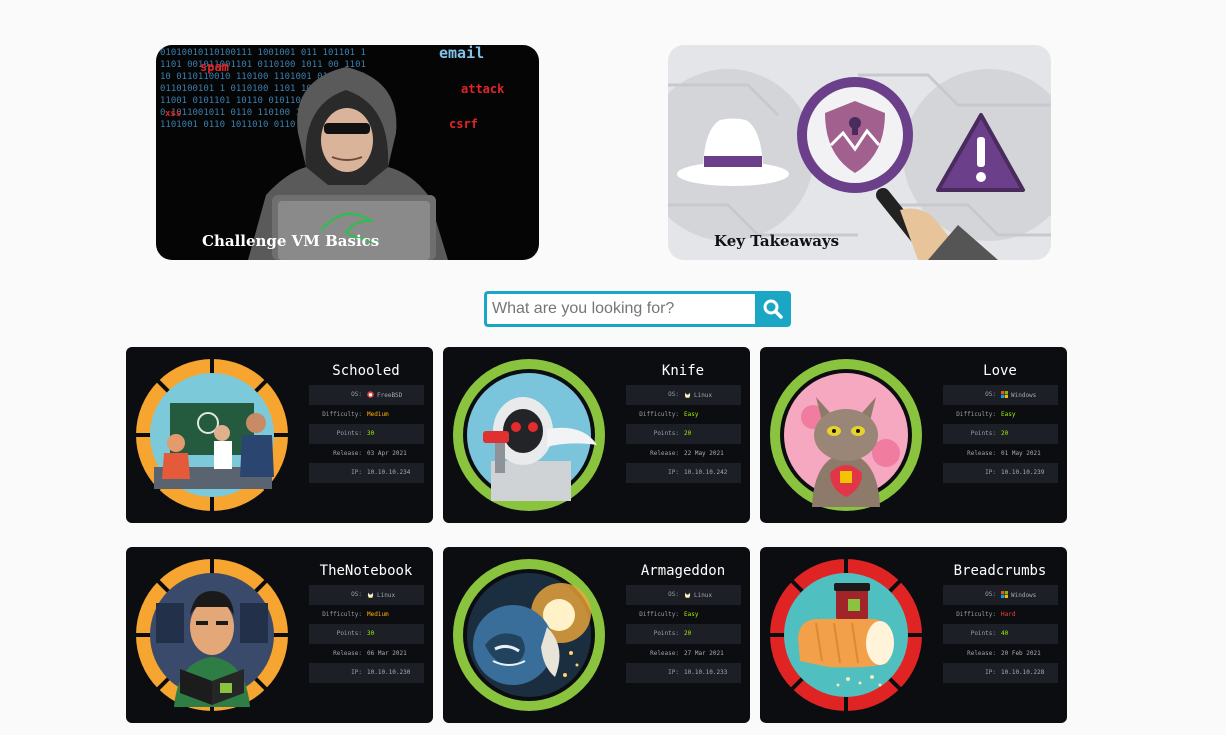 The height and width of the screenshot is (735, 1226). I want to click on art-word-5: xss, so click(173, 114).